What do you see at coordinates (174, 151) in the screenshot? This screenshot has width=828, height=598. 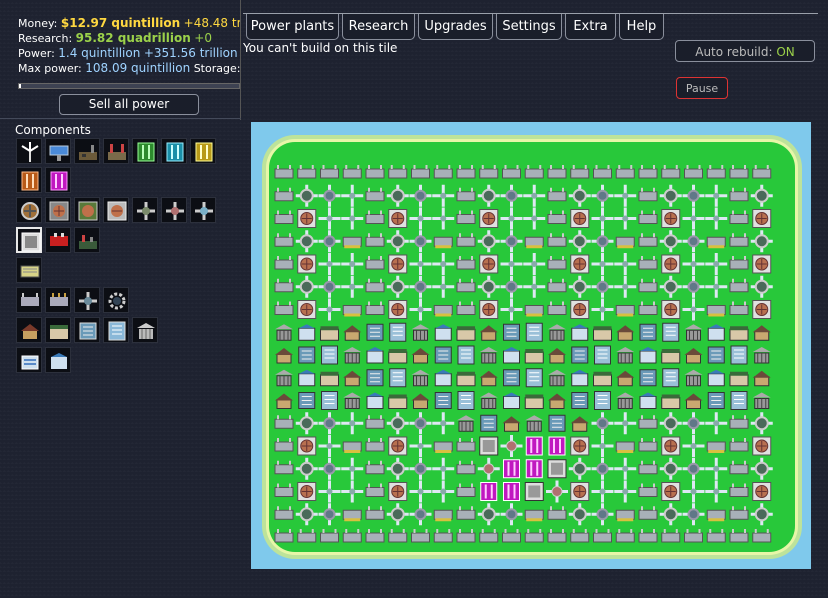 I see `cyan-cell-palette-button` at bounding box center [174, 151].